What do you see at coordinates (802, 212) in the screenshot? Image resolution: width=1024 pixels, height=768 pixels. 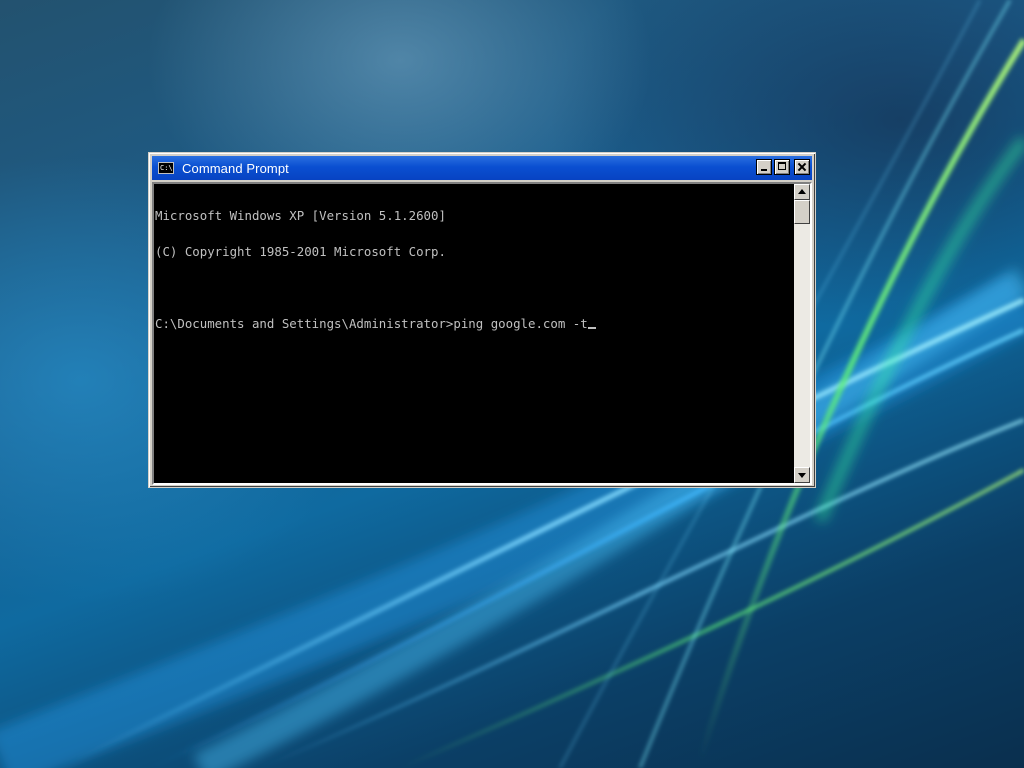 I see `scrollbar-thumb` at bounding box center [802, 212].